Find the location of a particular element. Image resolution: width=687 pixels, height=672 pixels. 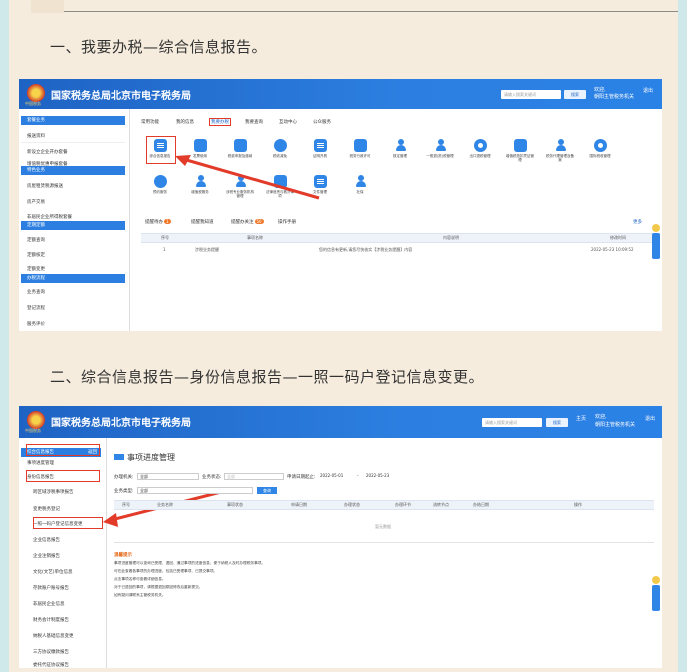

sidebar-item: 定额核定 is located at coordinates (36, 255).